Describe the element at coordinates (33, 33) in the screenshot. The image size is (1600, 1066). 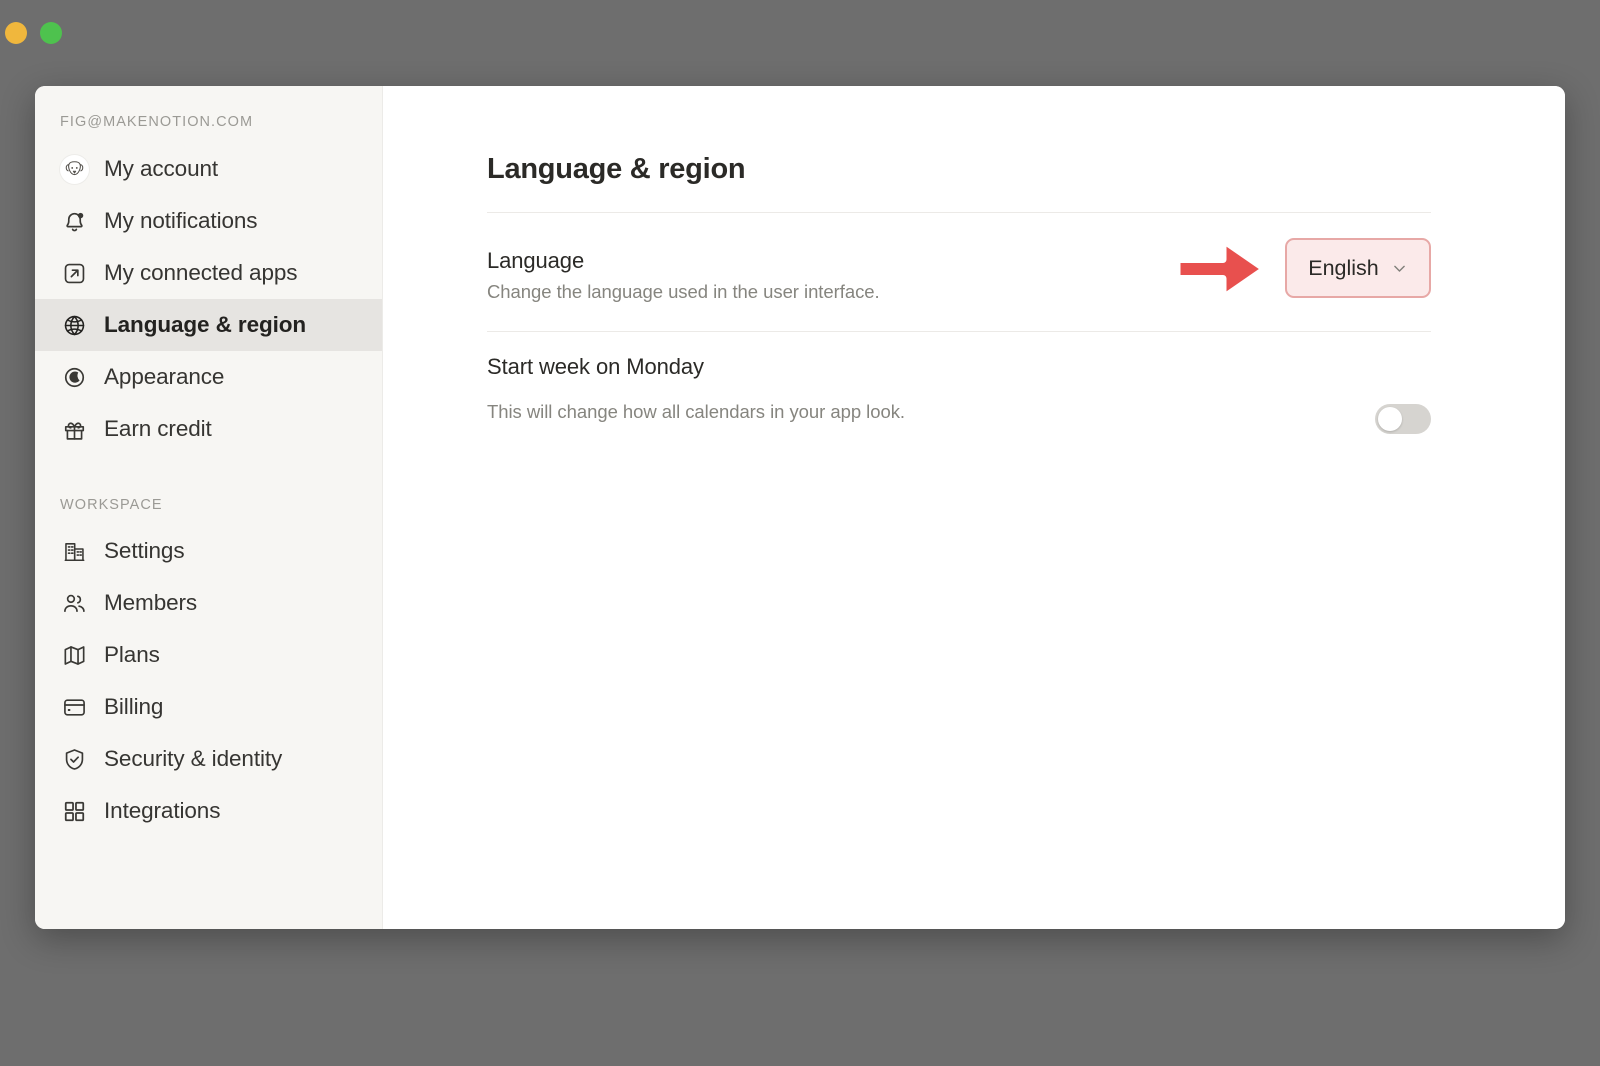
I see `window-traffic-lights` at that location.